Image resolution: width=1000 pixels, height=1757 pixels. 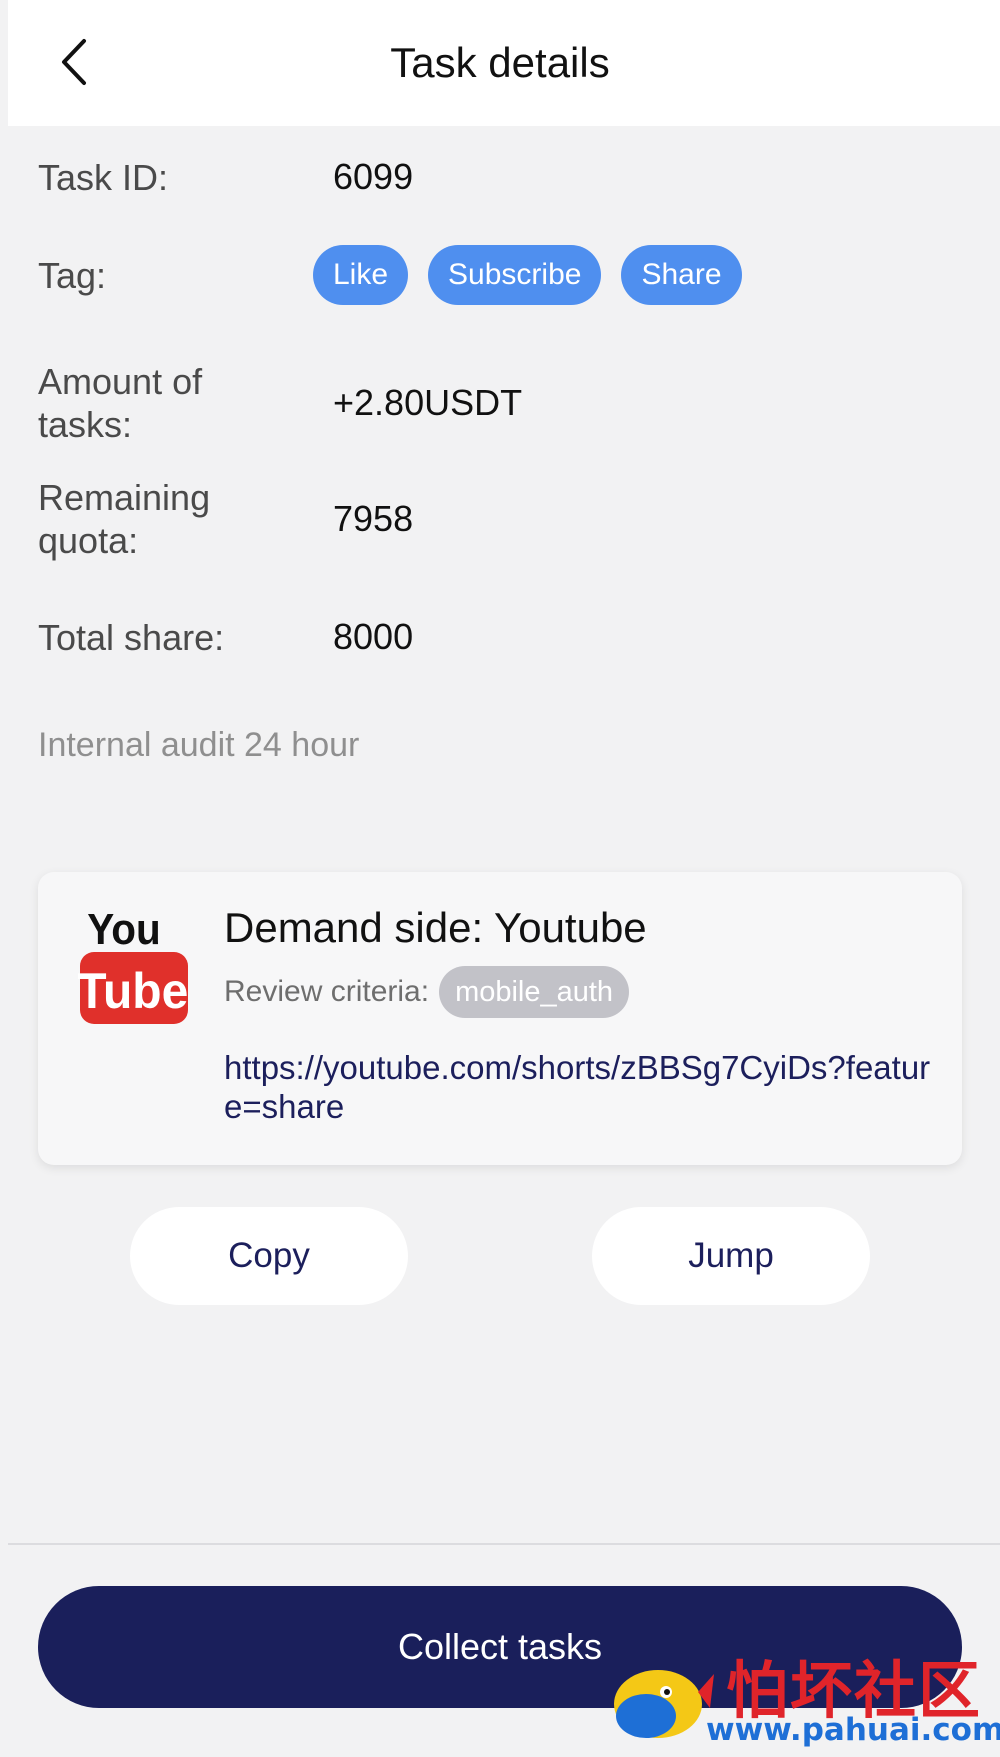 I want to click on remaining-label: Remaining quota:, so click(x=124, y=519).